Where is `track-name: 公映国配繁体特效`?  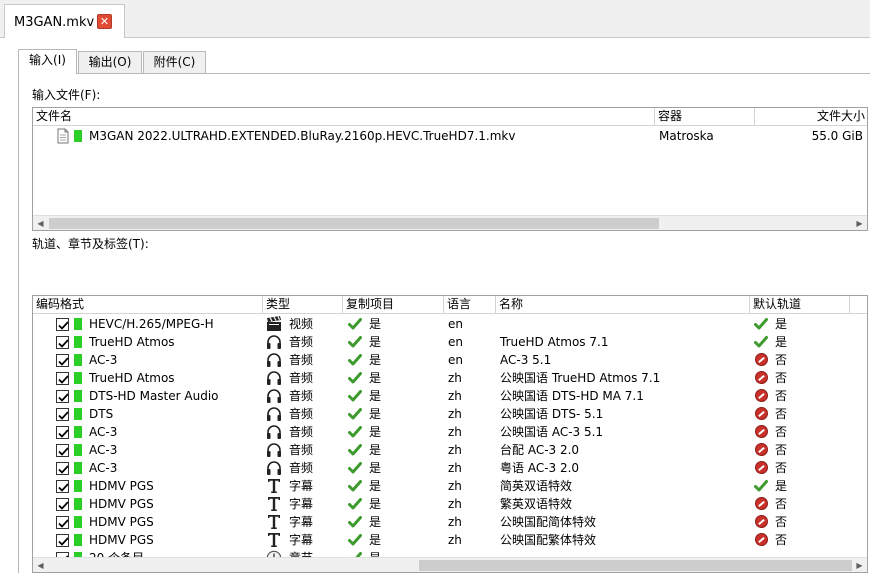 track-name: 公映国配繁体特效 is located at coordinates (548, 540).